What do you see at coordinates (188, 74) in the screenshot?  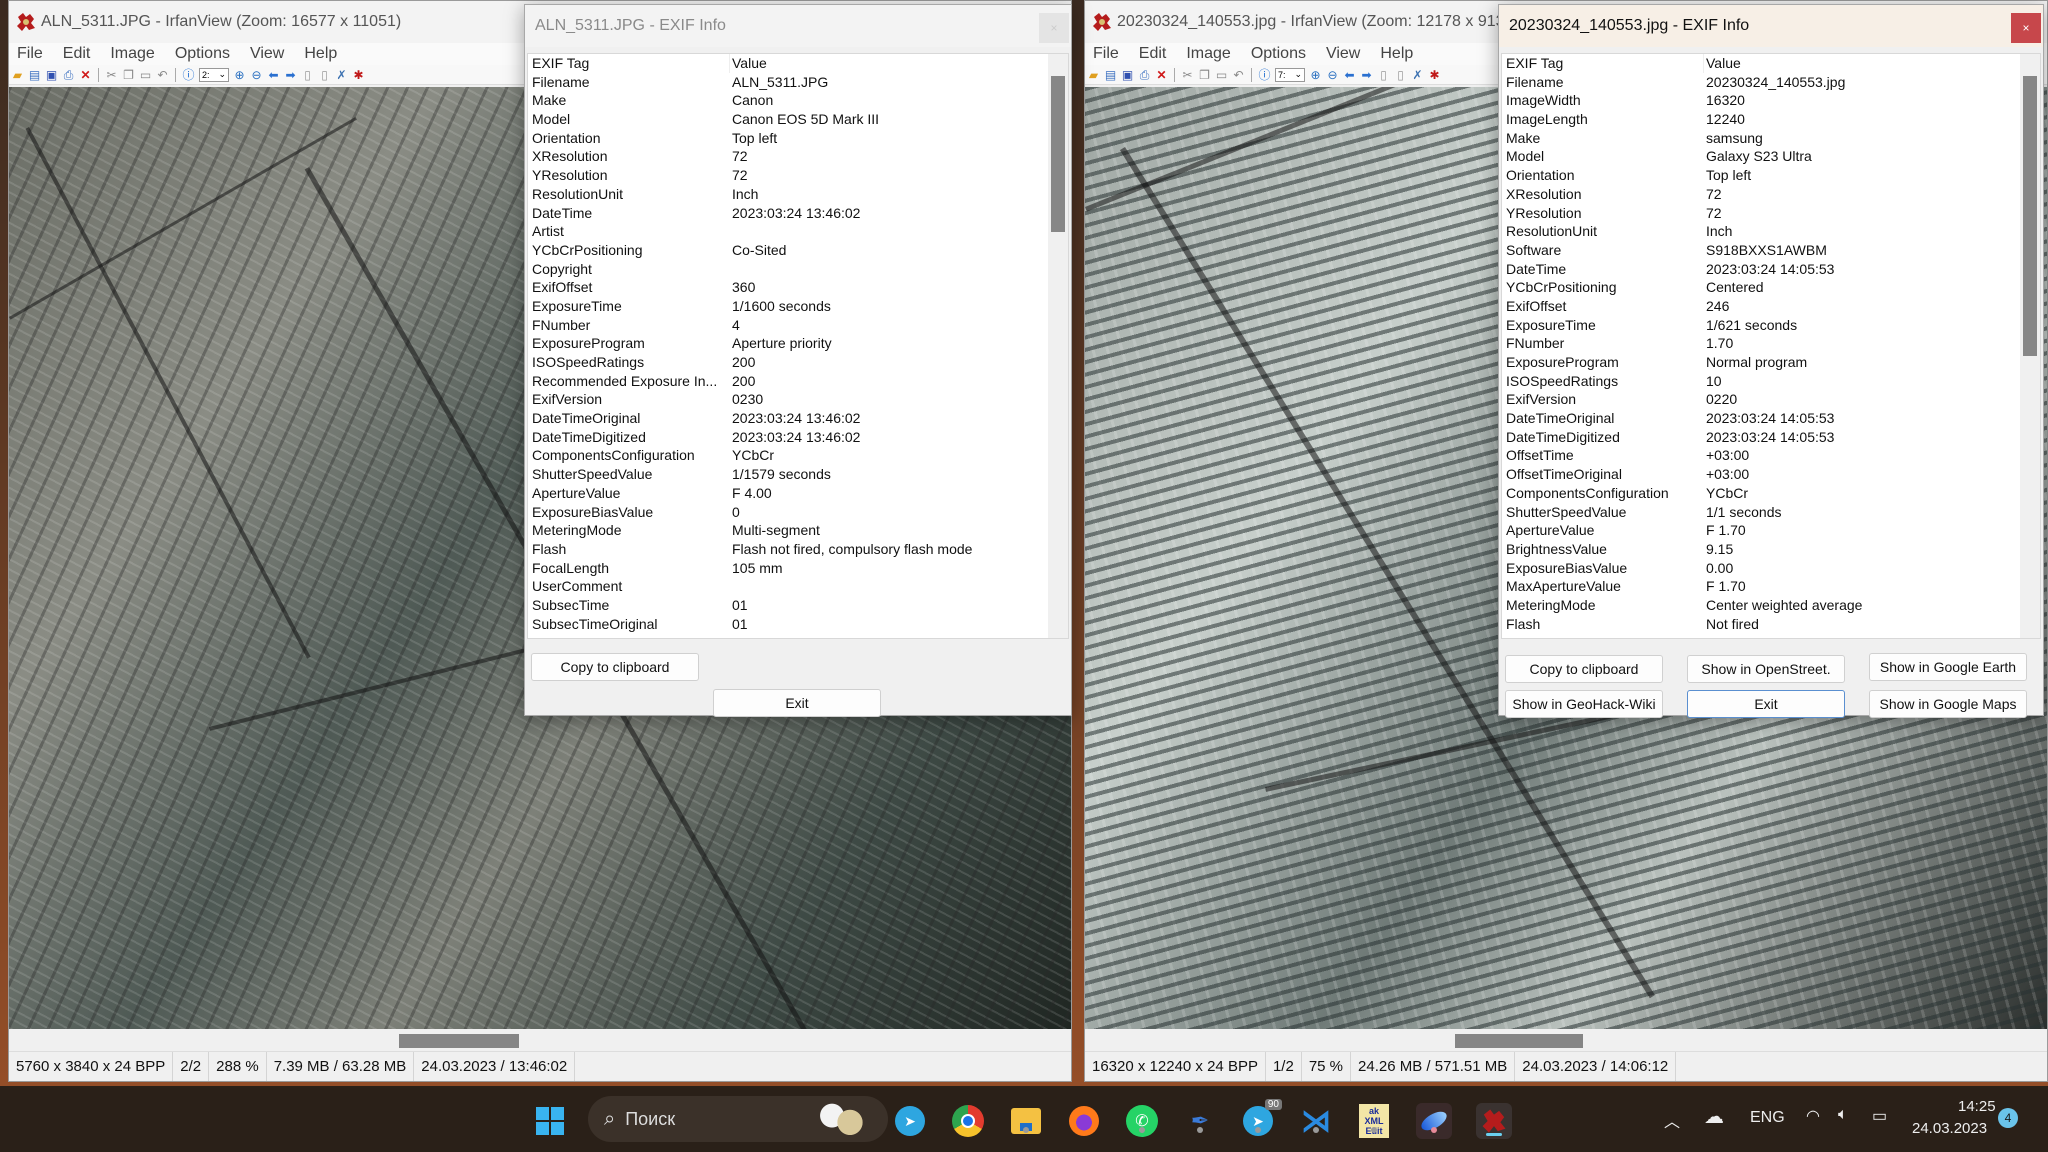 I see `info-icon: ⓘ` at bounding box center [188, 74].